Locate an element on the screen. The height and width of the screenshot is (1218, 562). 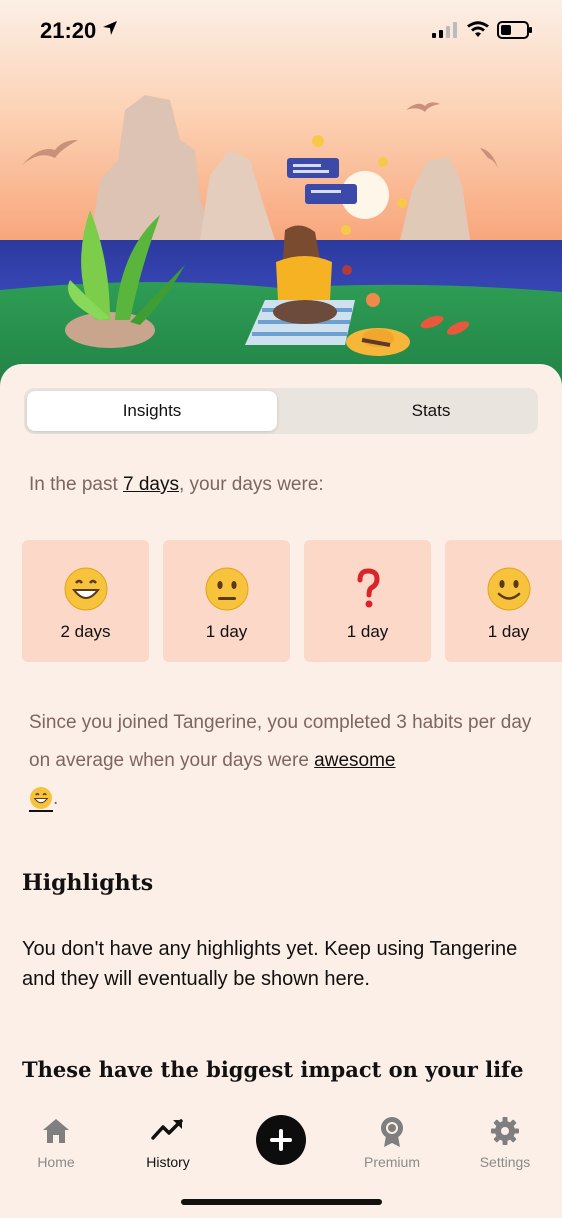
cellular-signal-icon is located at coordinates (445, 32).